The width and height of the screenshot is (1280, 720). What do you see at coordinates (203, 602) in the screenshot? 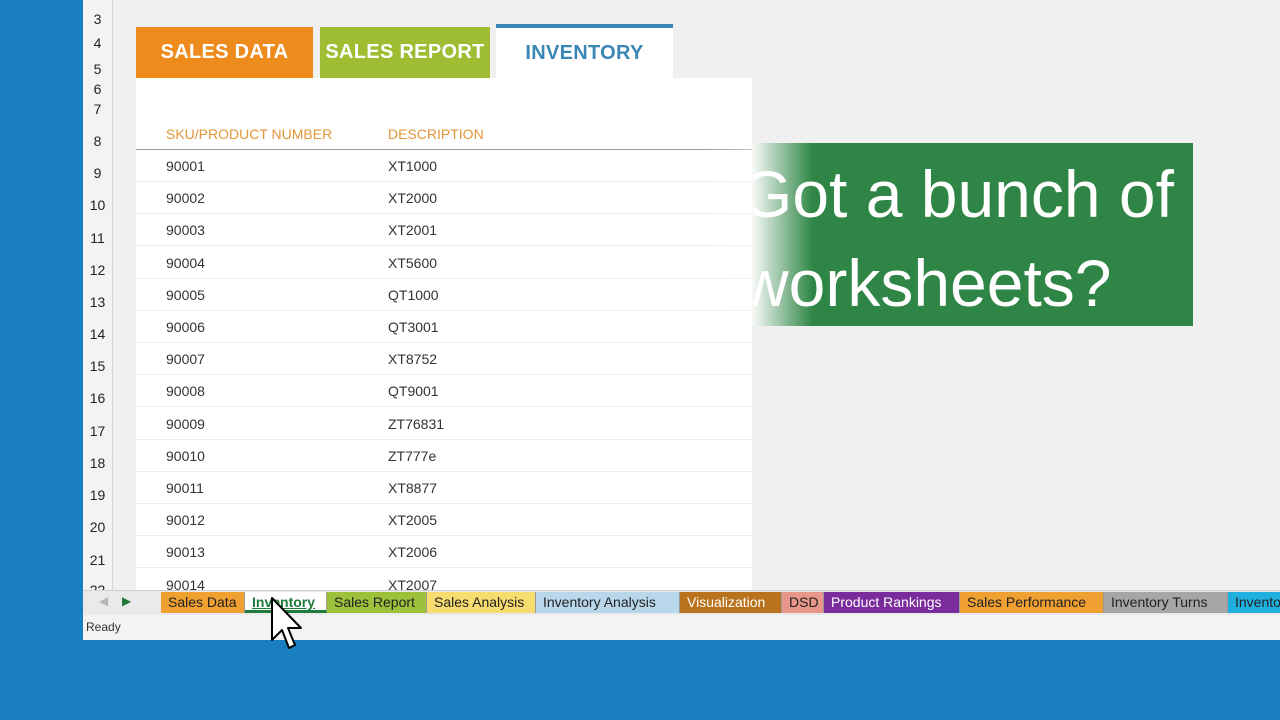
I see `sheet-tab: Sales Data` at bounding box center [203, 602].